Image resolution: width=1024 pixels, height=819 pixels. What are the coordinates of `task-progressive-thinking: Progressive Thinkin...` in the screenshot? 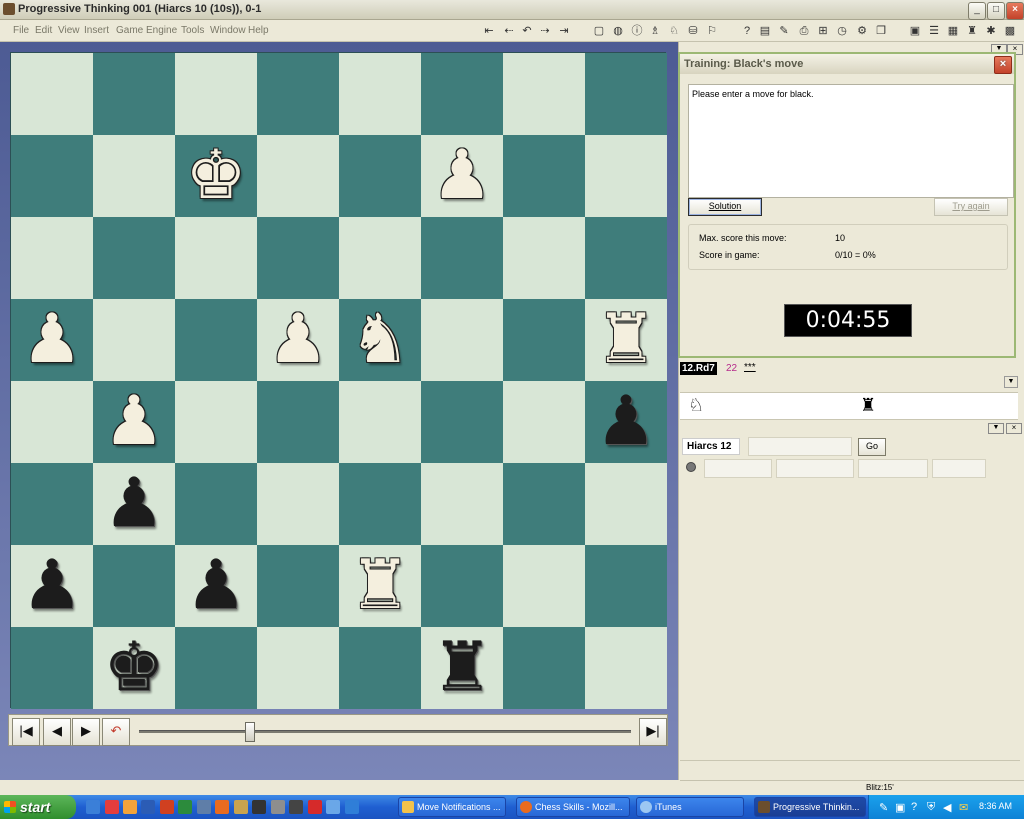 It's located at (810, 807).